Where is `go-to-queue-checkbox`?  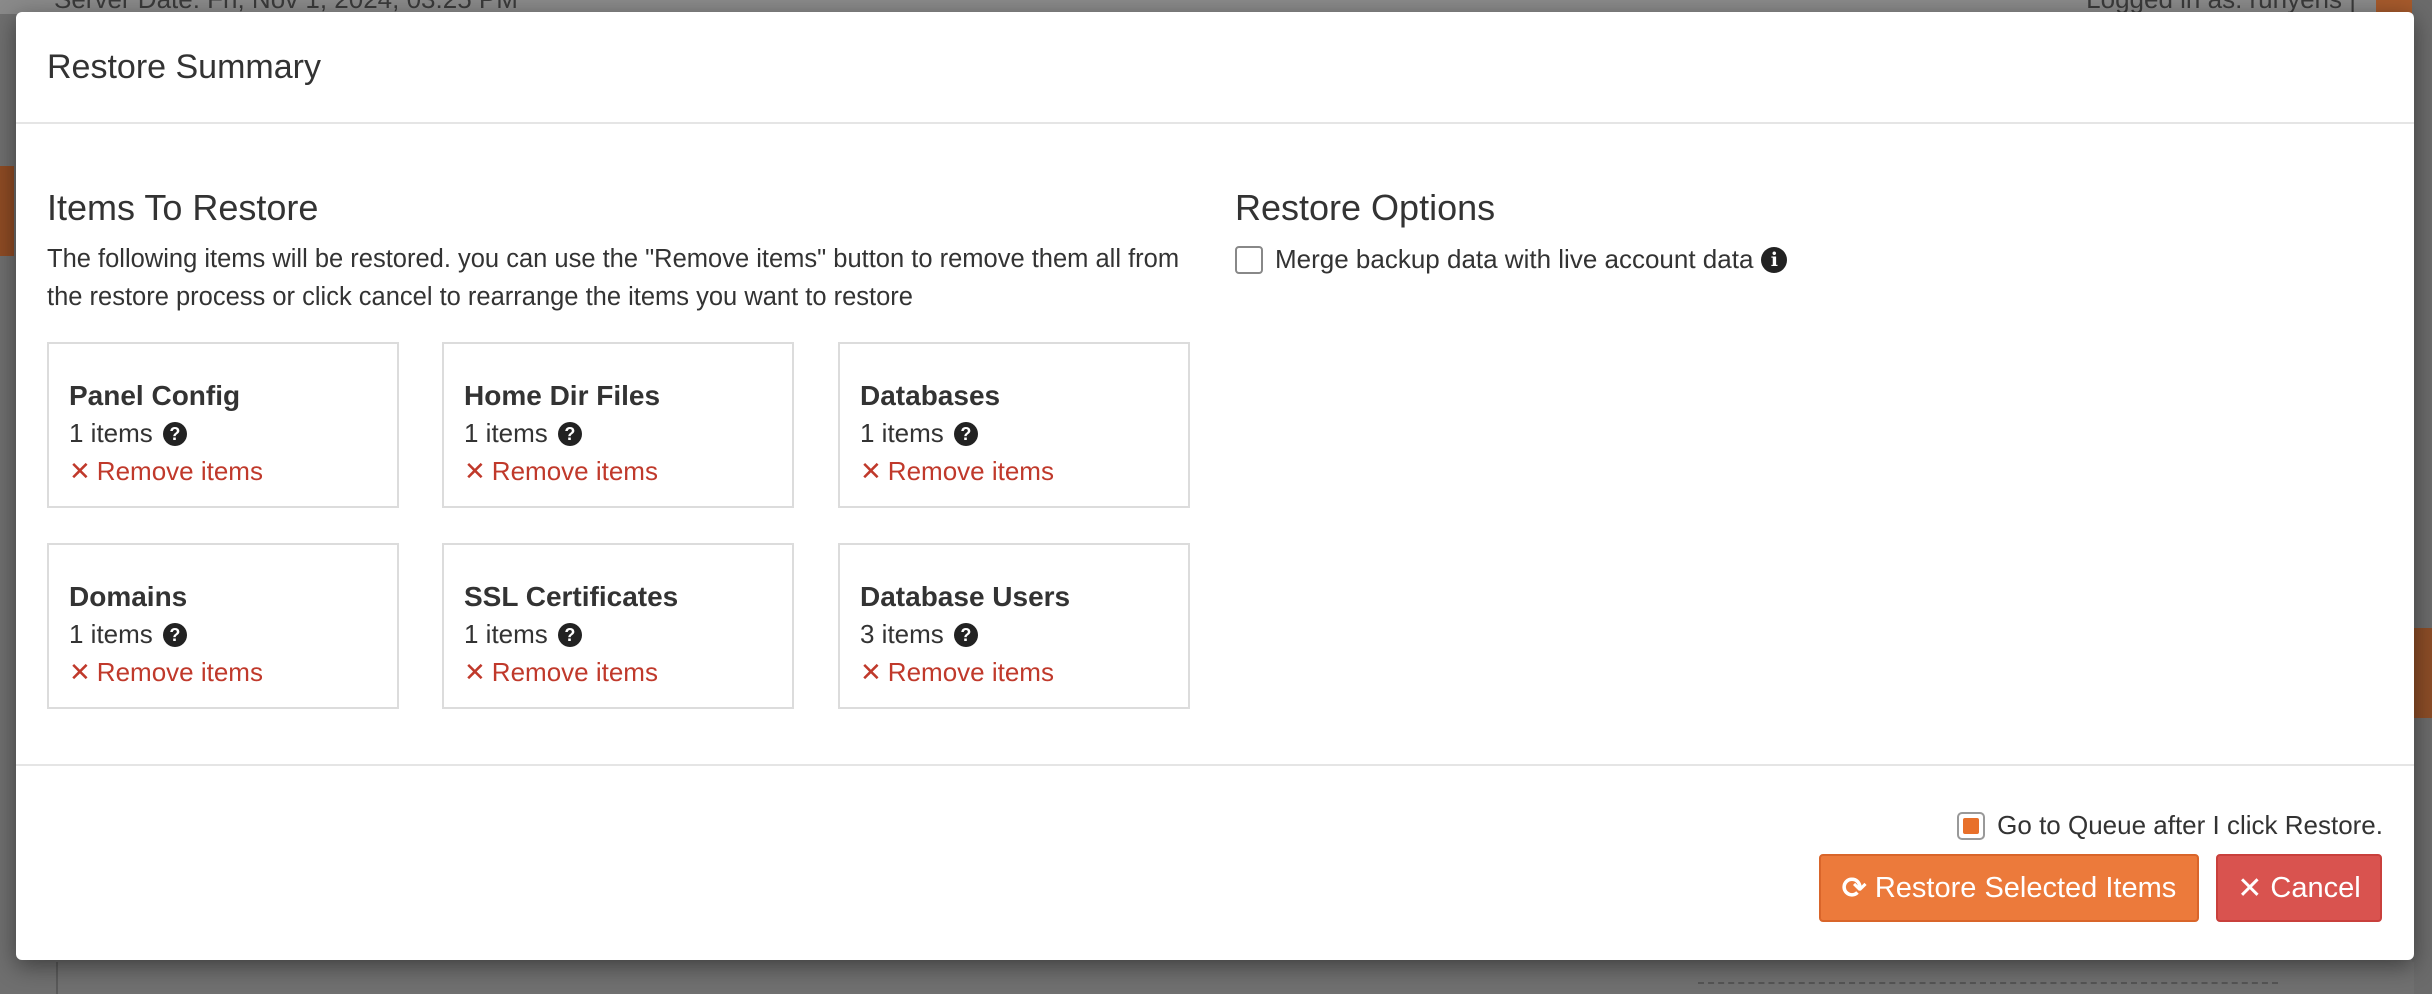 go-to-queue-checkbox is located at coordinates (1971, 825).